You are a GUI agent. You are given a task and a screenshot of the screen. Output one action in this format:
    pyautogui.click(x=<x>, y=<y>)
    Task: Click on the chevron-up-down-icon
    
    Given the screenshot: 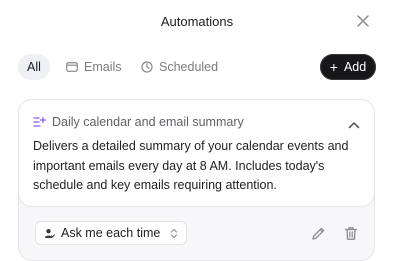 What is the action you would take?
    pyautogui.click(x=174, y=233)
    